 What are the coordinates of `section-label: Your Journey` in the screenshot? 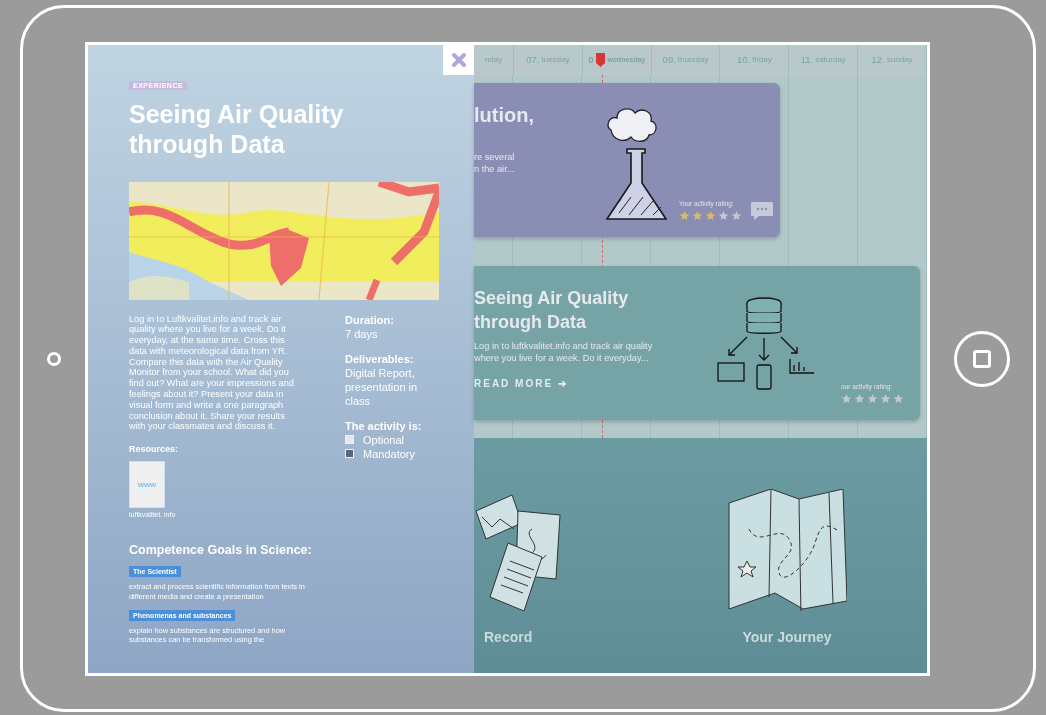 It's located at (787, 636).